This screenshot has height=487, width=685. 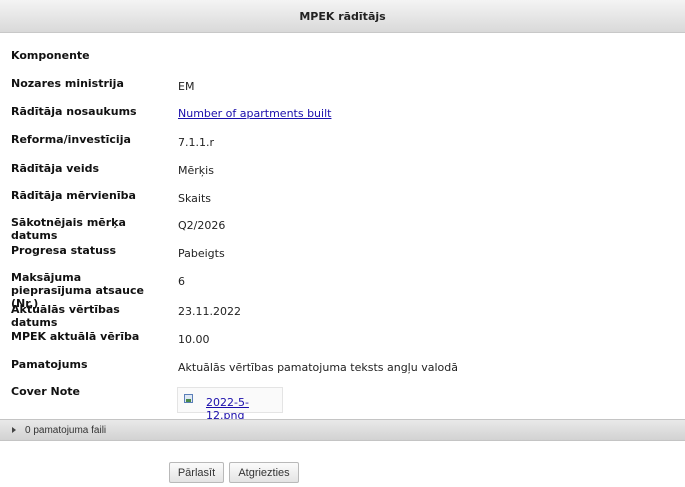 I want to click on label-pamatojums: Pamatojums, so click(x=49, y=364).